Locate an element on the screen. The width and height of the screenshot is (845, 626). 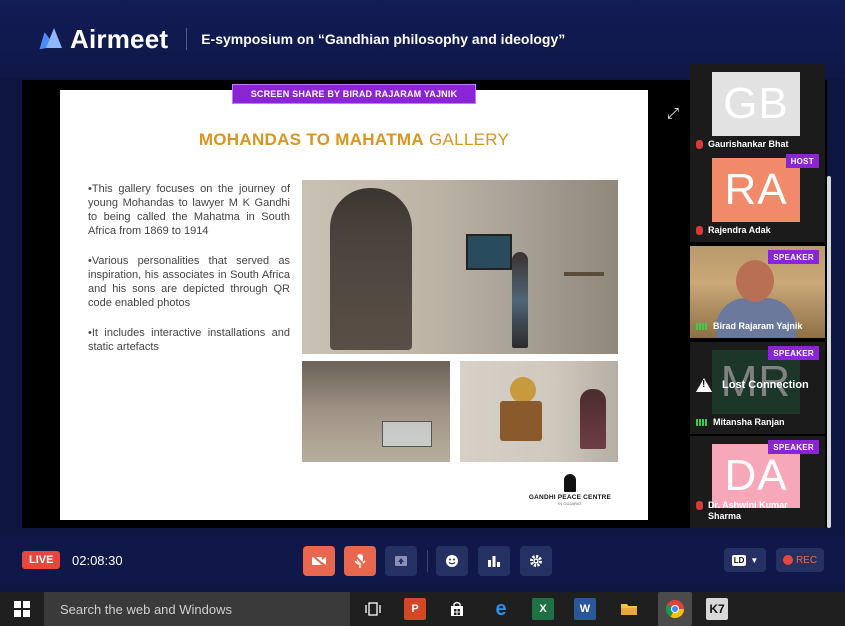
connection-status-text: Lost Connection is located at coordinates (765, 385).